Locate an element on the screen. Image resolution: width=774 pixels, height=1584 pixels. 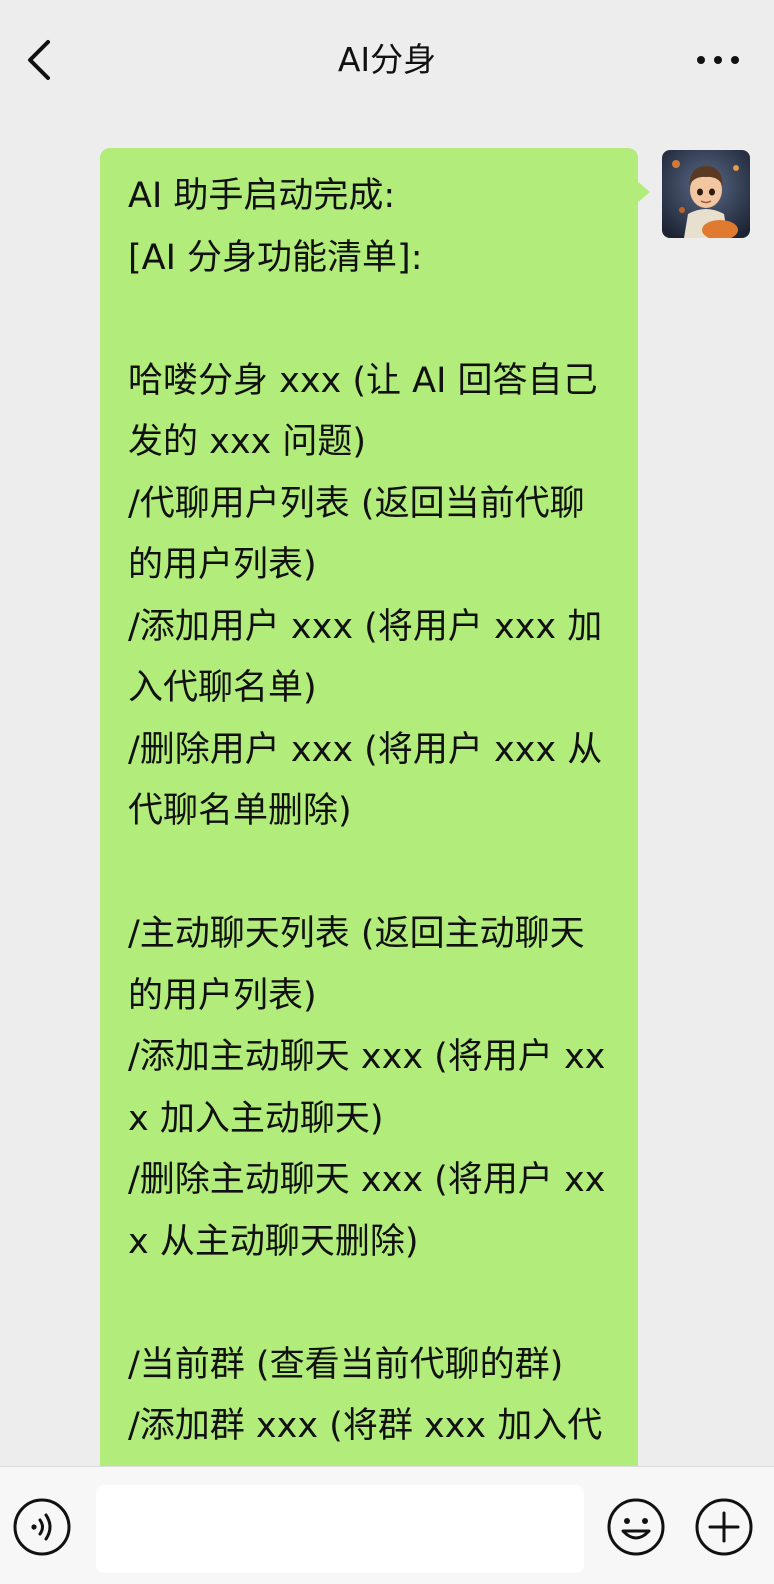
chat-title: AI分身 is located at coordinates (387, 59).